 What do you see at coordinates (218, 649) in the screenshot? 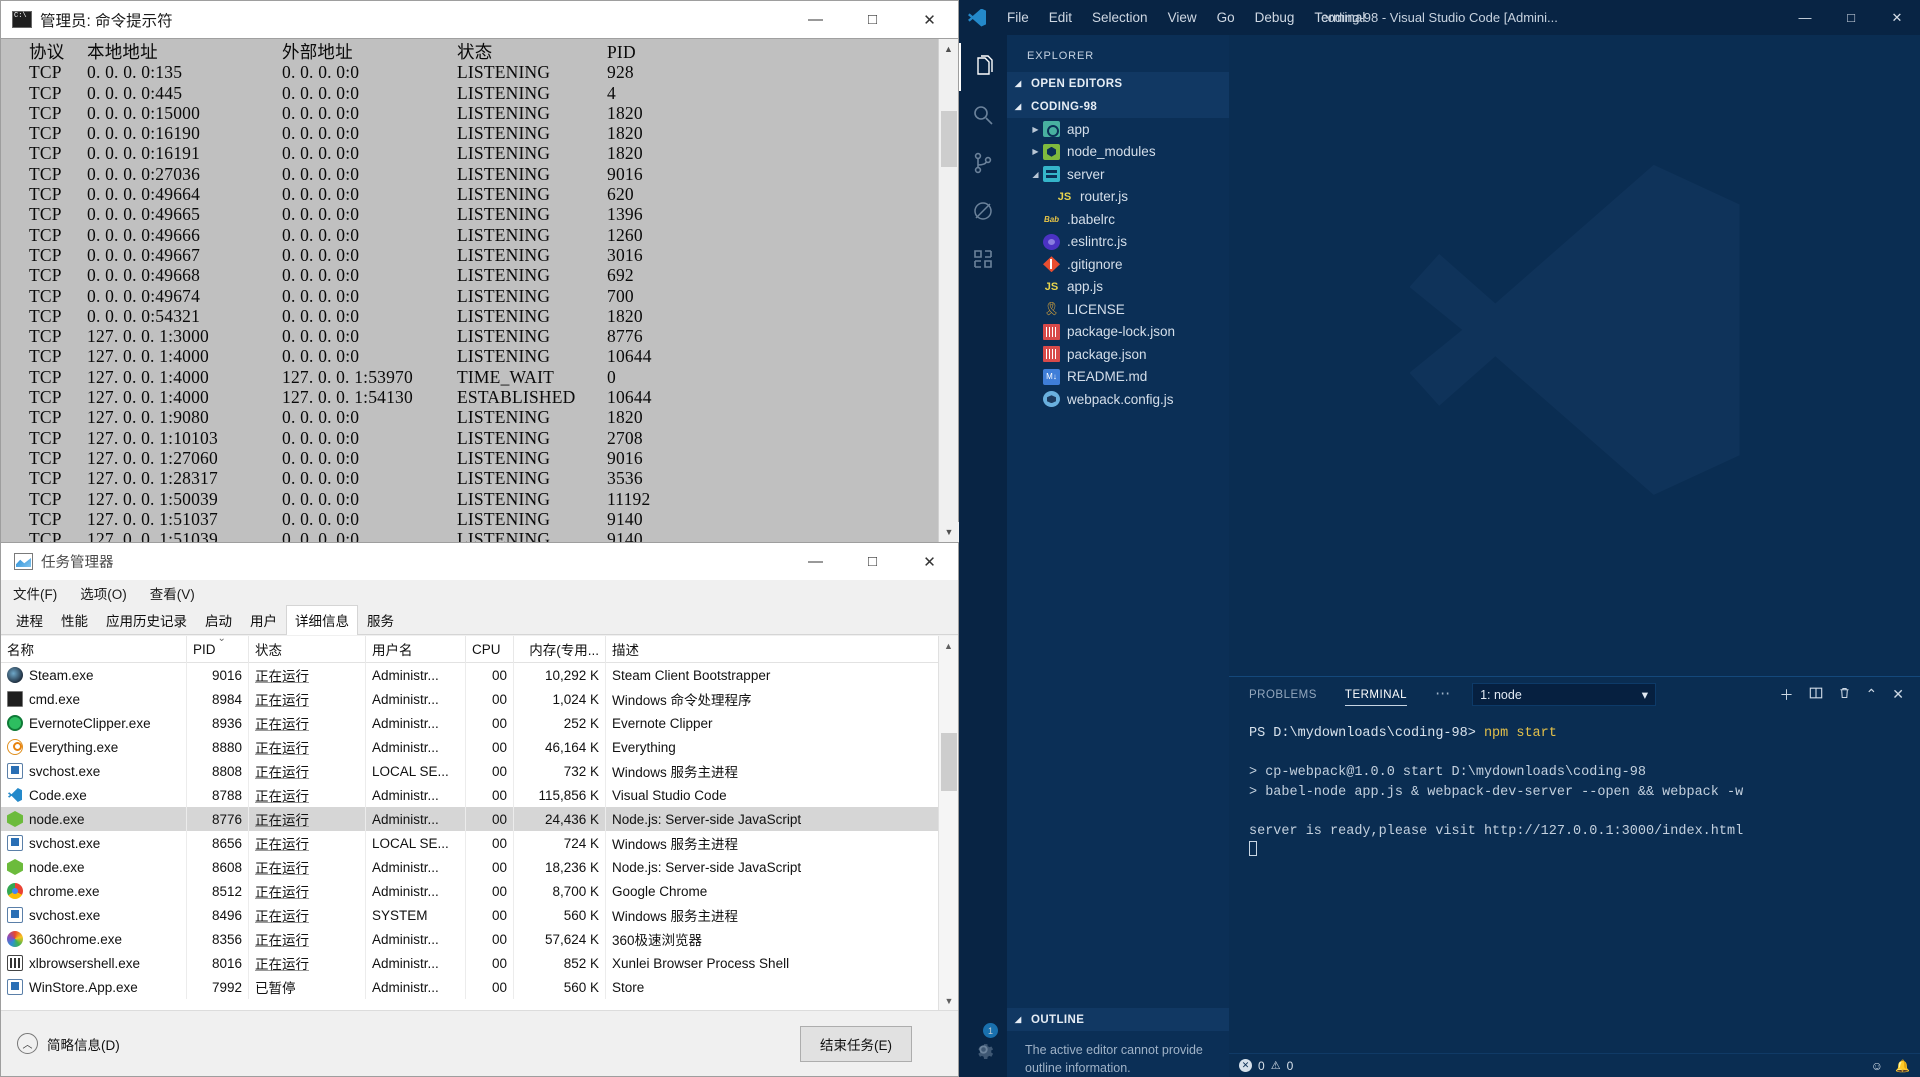
I see `column-header-1: PID ⌄` at bounding box center [218, 649].